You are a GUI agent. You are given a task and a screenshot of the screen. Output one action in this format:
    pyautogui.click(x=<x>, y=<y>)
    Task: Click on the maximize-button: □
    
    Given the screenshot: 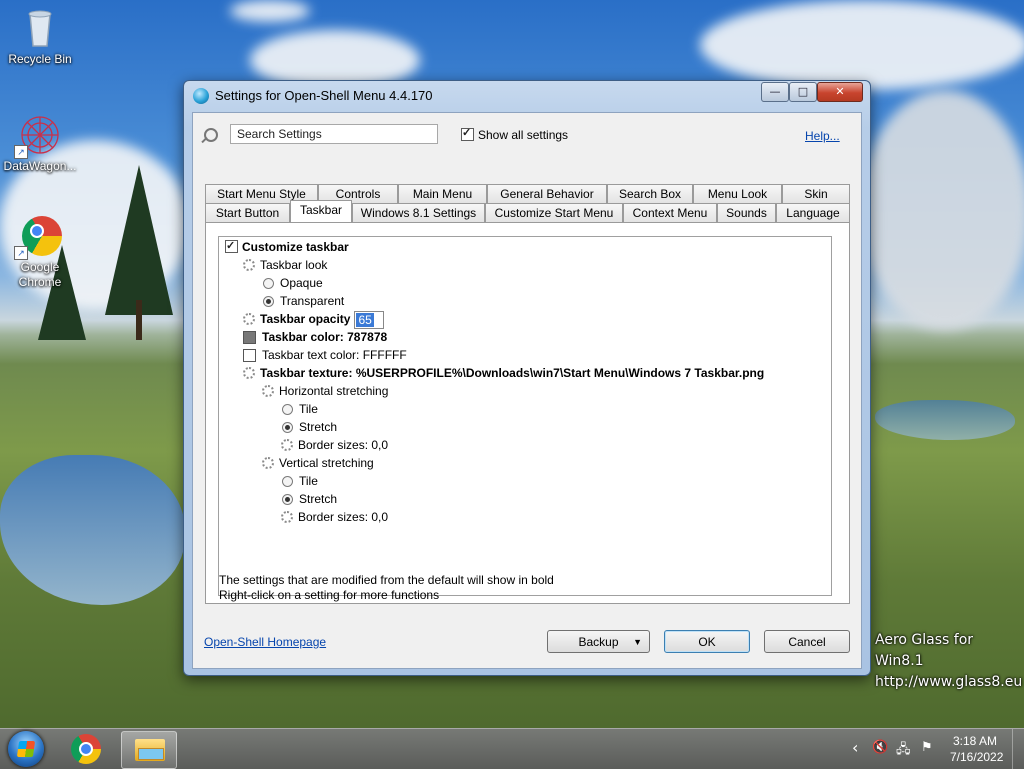 What is the action you would take?
    pyautogui.click(x=803, y=92)
    